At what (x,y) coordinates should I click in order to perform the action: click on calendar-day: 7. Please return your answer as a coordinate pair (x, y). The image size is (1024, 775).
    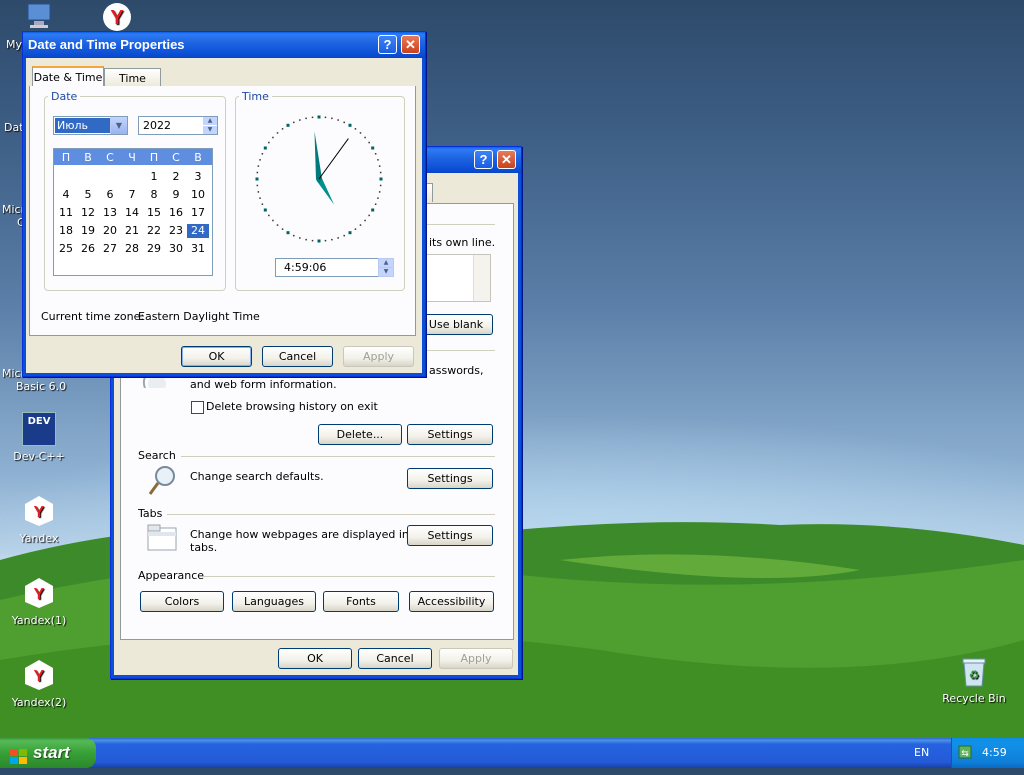
    Looking at the image, I should click on (132, 195).